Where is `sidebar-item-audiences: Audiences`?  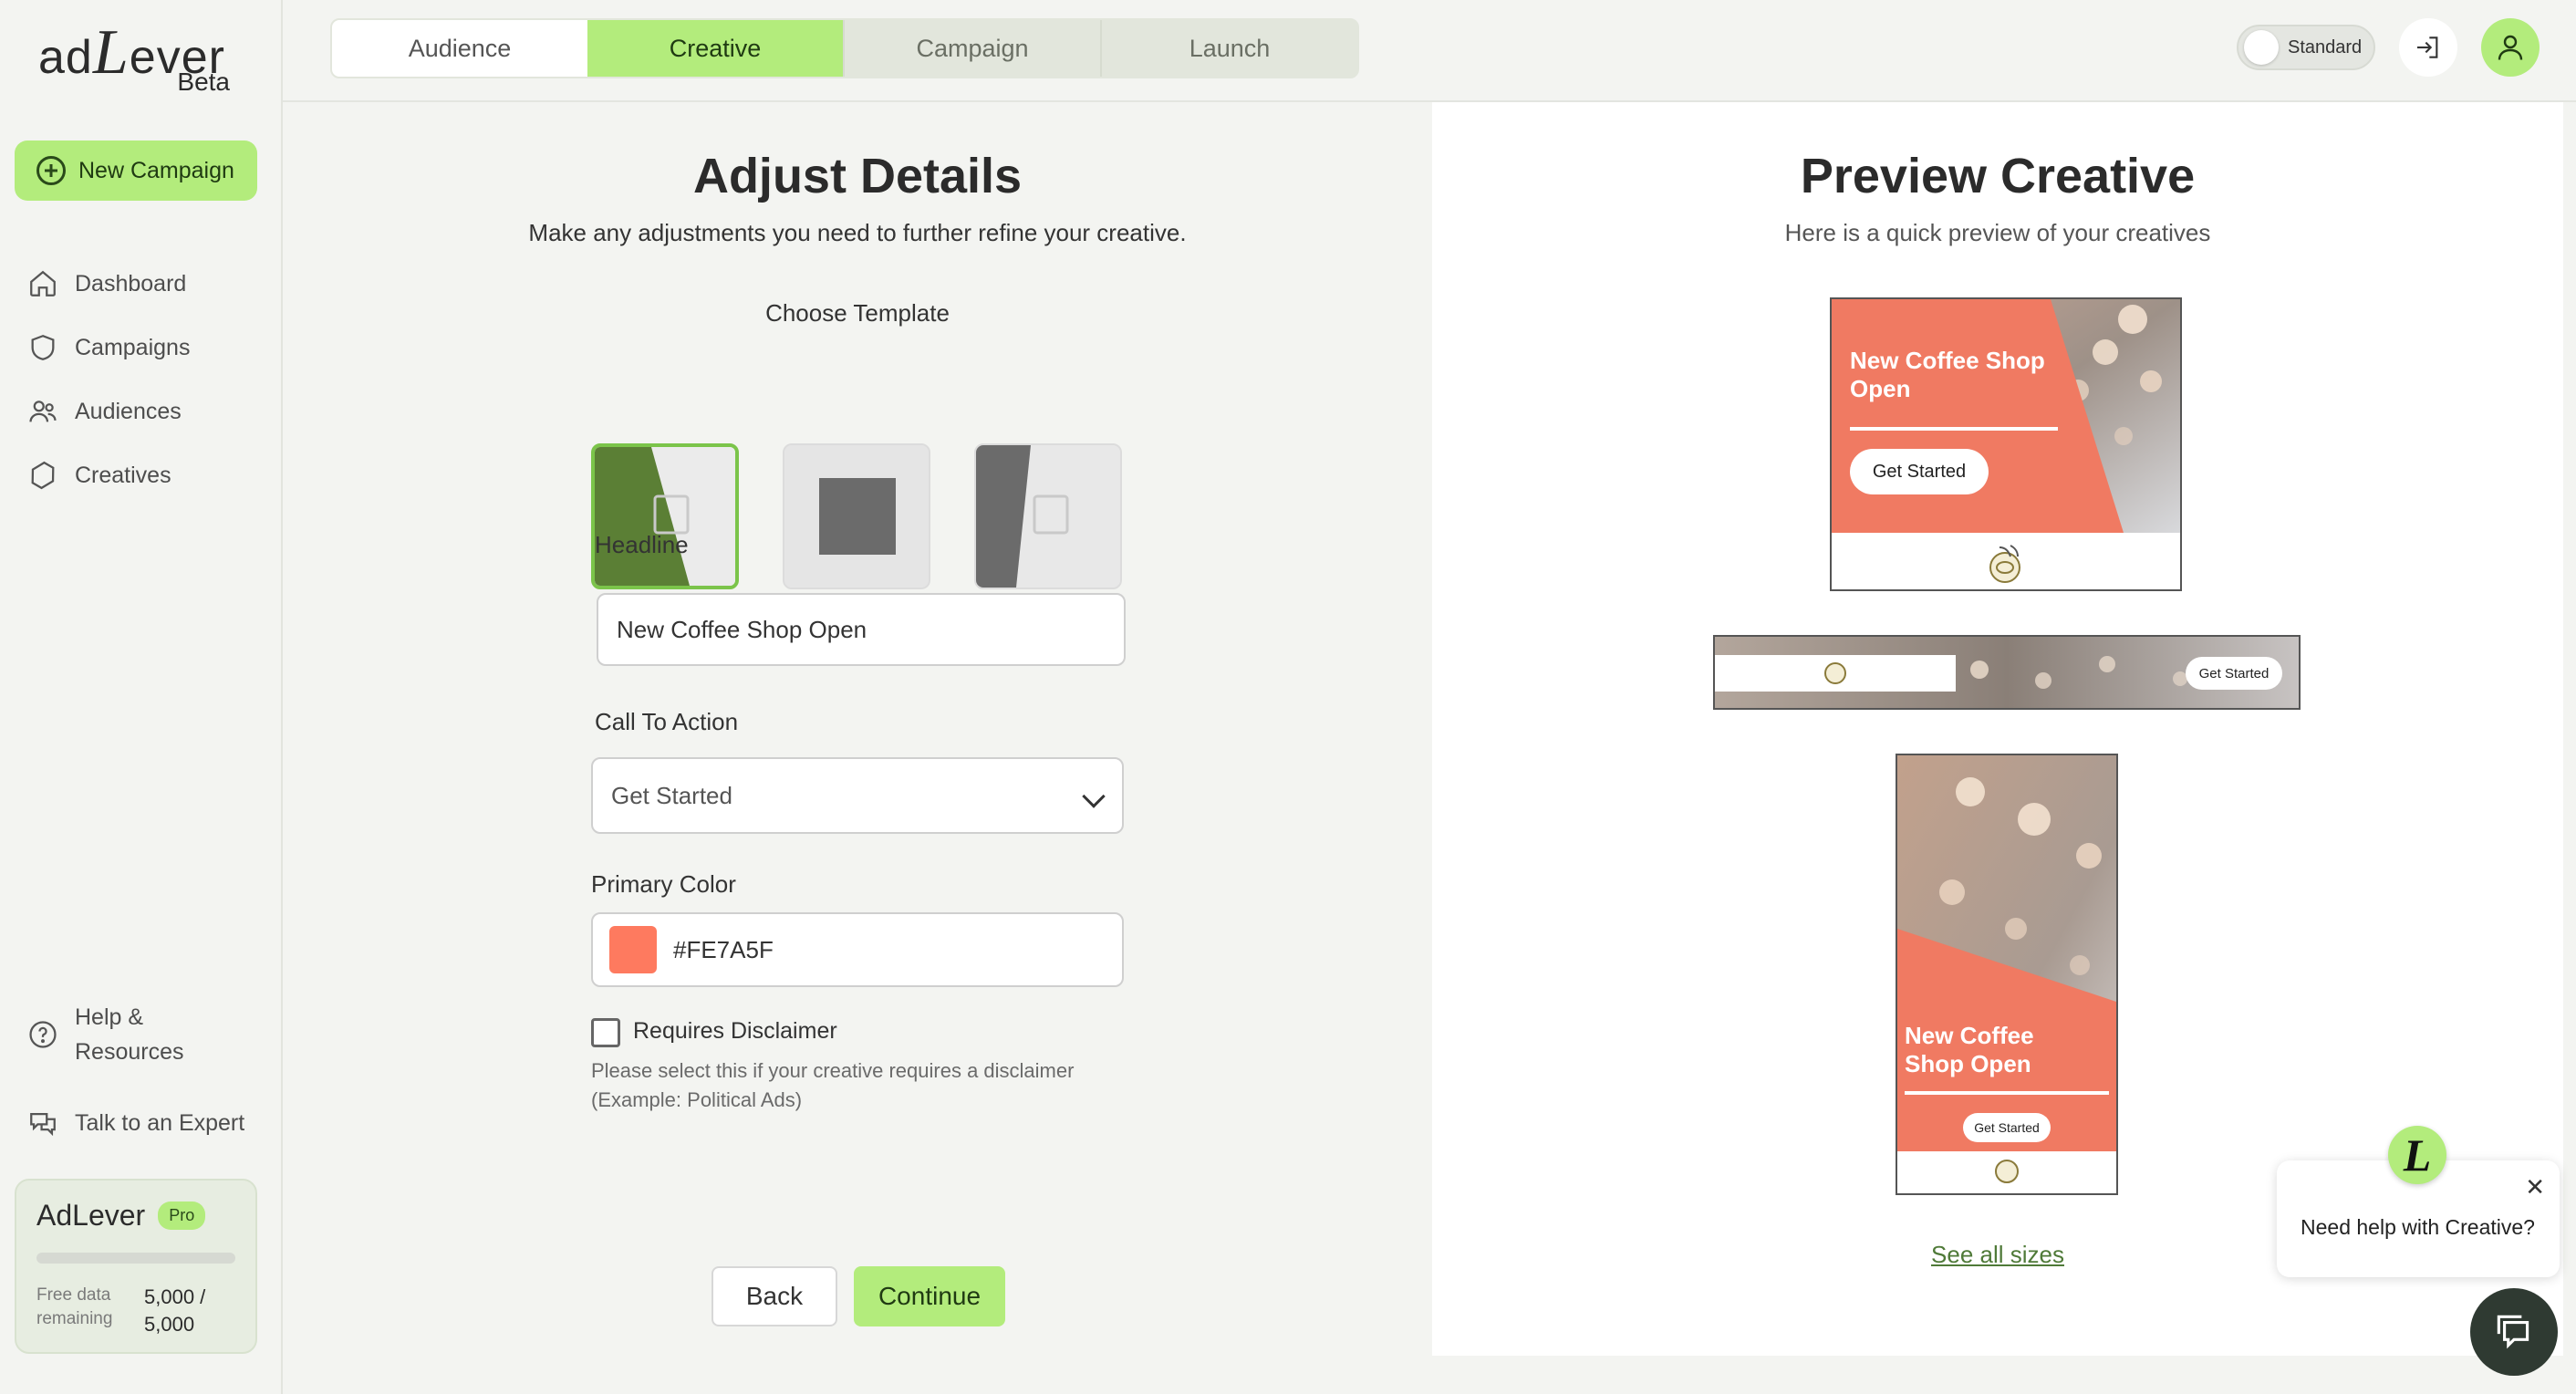
sidebar-item-audiences: Audiences is located at coordinates (108, 411).